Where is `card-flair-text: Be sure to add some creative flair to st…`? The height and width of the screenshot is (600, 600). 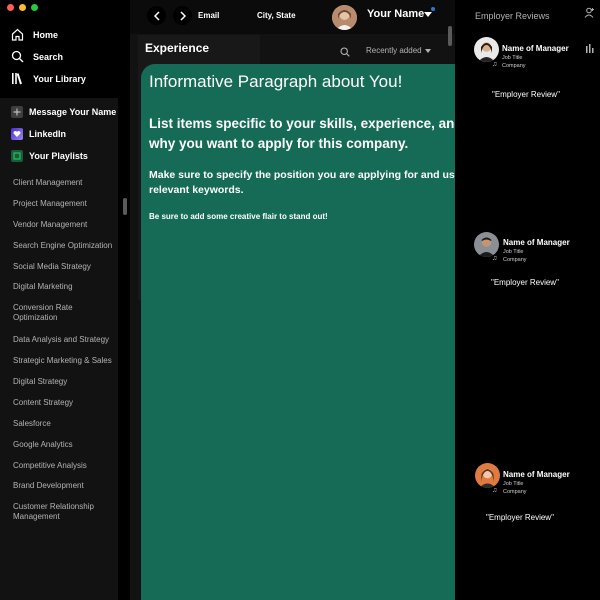 card-flair-text: Be sure to add some creative flair to st… is located at coordinates (238, 216).